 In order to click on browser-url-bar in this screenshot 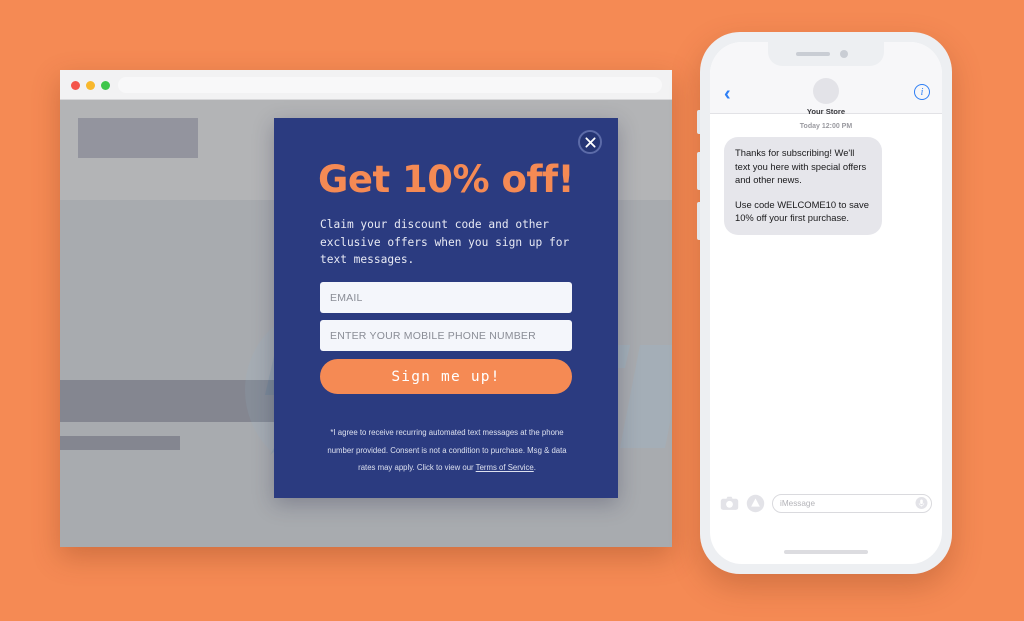, I will do `click(390, 85)`.